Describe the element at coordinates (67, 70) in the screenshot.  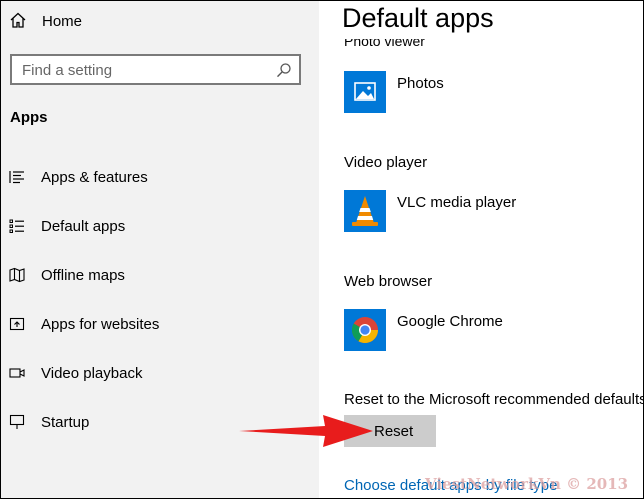
I see `search-placeholder: Find a setting` at that location.